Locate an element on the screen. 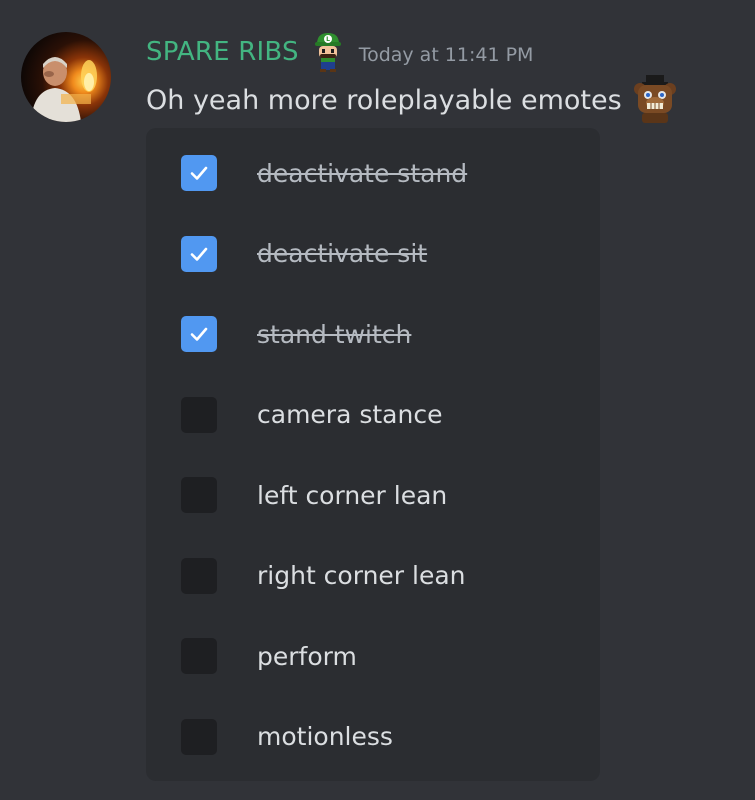 The width and height of the screenshot is (755, 800). checklist-item-label: motionless is located at coordinates (325, 737).